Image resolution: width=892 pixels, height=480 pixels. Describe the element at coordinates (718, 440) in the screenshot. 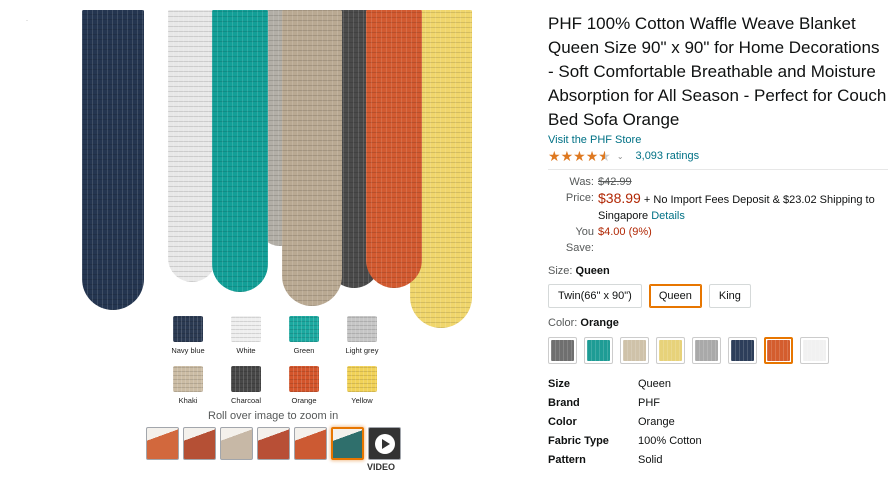

I see `spec-row: Fabric Type 100% Cotton` at that location.